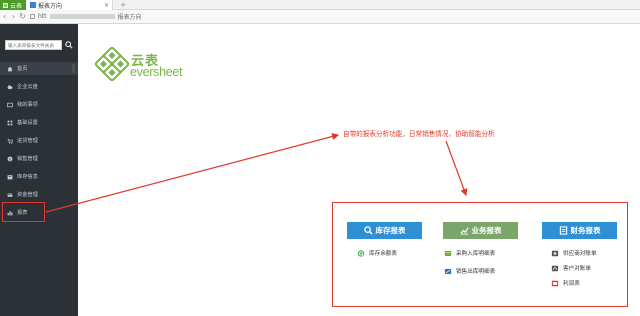 The height and width of the screenshot is (316, 640). Describe the element at coordinates (383, 254) in the screenshot. I see `report-link-label: 库存余额表` at that location.